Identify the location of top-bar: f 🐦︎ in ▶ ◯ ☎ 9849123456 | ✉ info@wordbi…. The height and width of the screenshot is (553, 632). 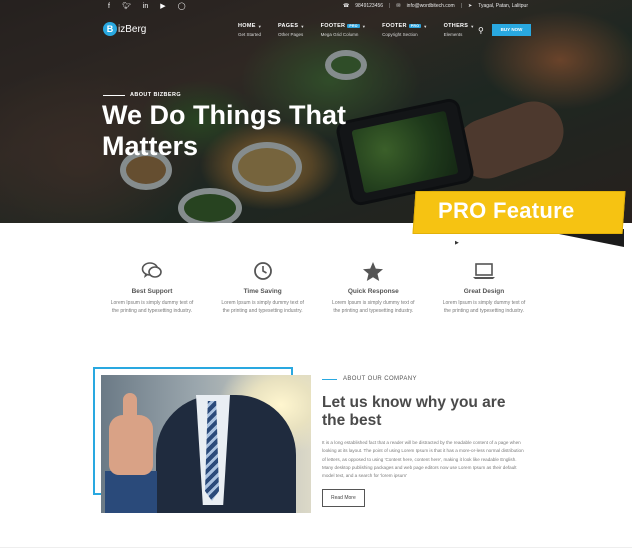
(316, 7).